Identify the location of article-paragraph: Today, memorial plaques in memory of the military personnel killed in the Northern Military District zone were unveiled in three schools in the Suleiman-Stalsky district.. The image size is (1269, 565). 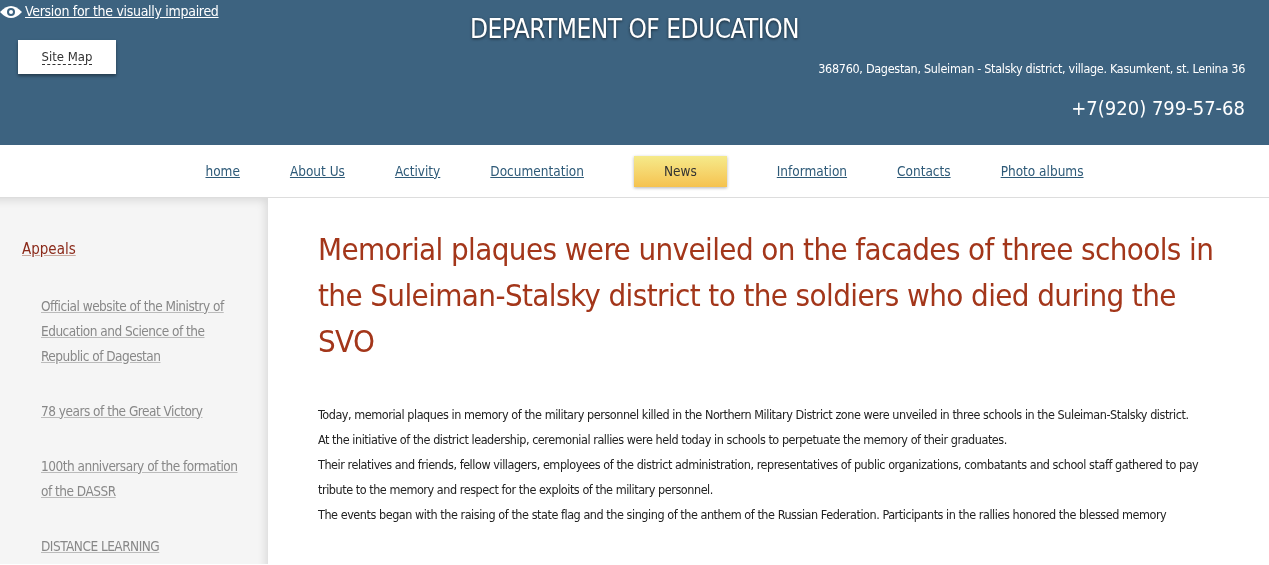
(754, 415).